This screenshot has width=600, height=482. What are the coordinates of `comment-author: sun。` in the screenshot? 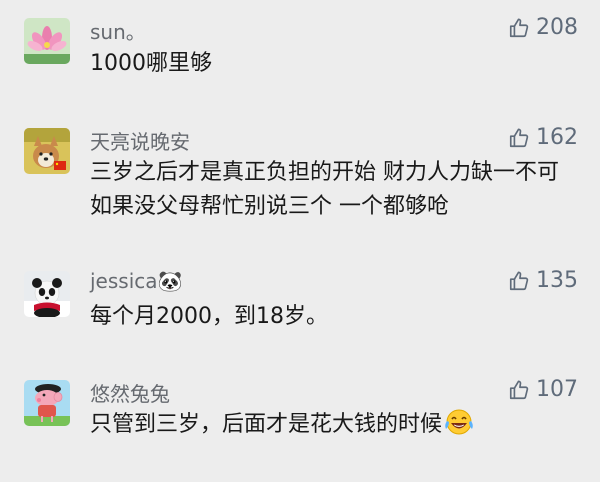 It's located at (118, 30).